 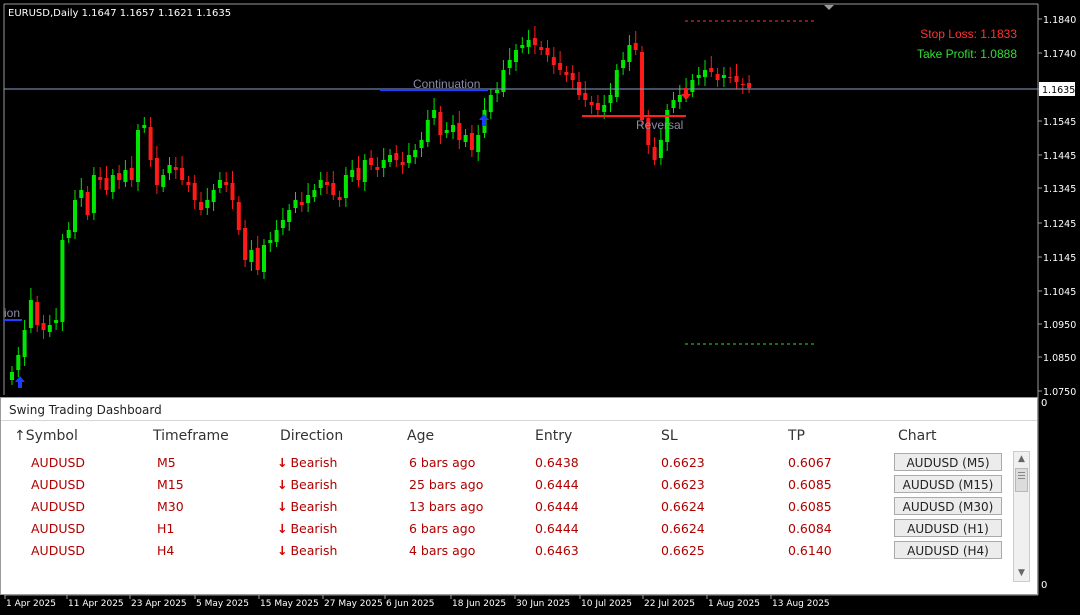 I want to click on open-chart-button: AUDUSD (M5), so click(x=948, y=462).